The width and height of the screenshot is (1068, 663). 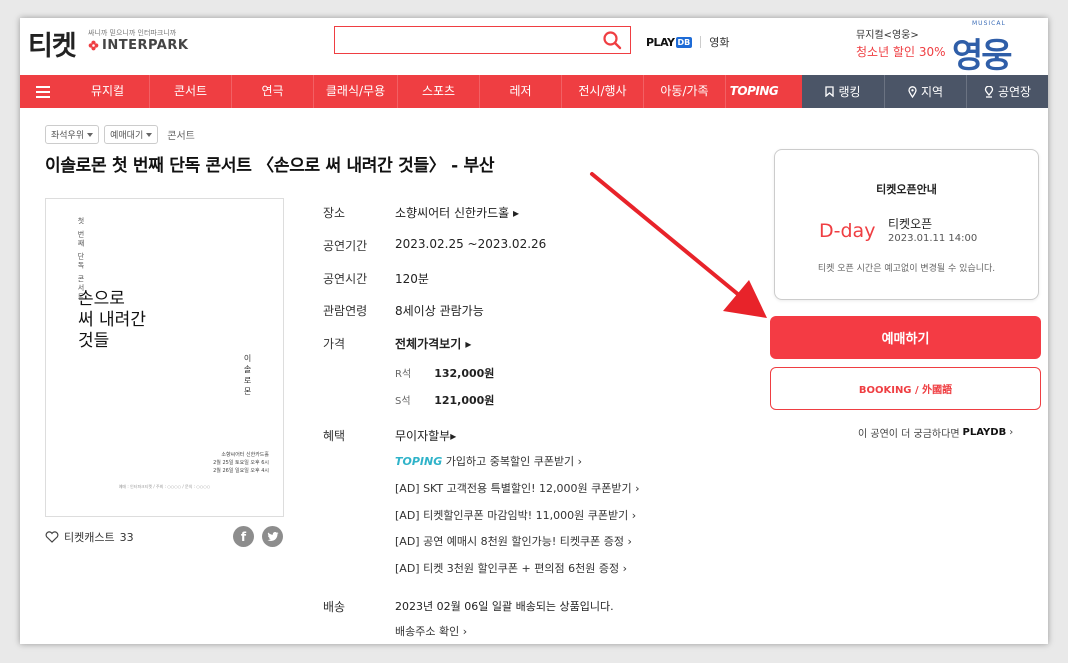 I want to click on price-row: S석 121,000원, so click(x=444, y=400).